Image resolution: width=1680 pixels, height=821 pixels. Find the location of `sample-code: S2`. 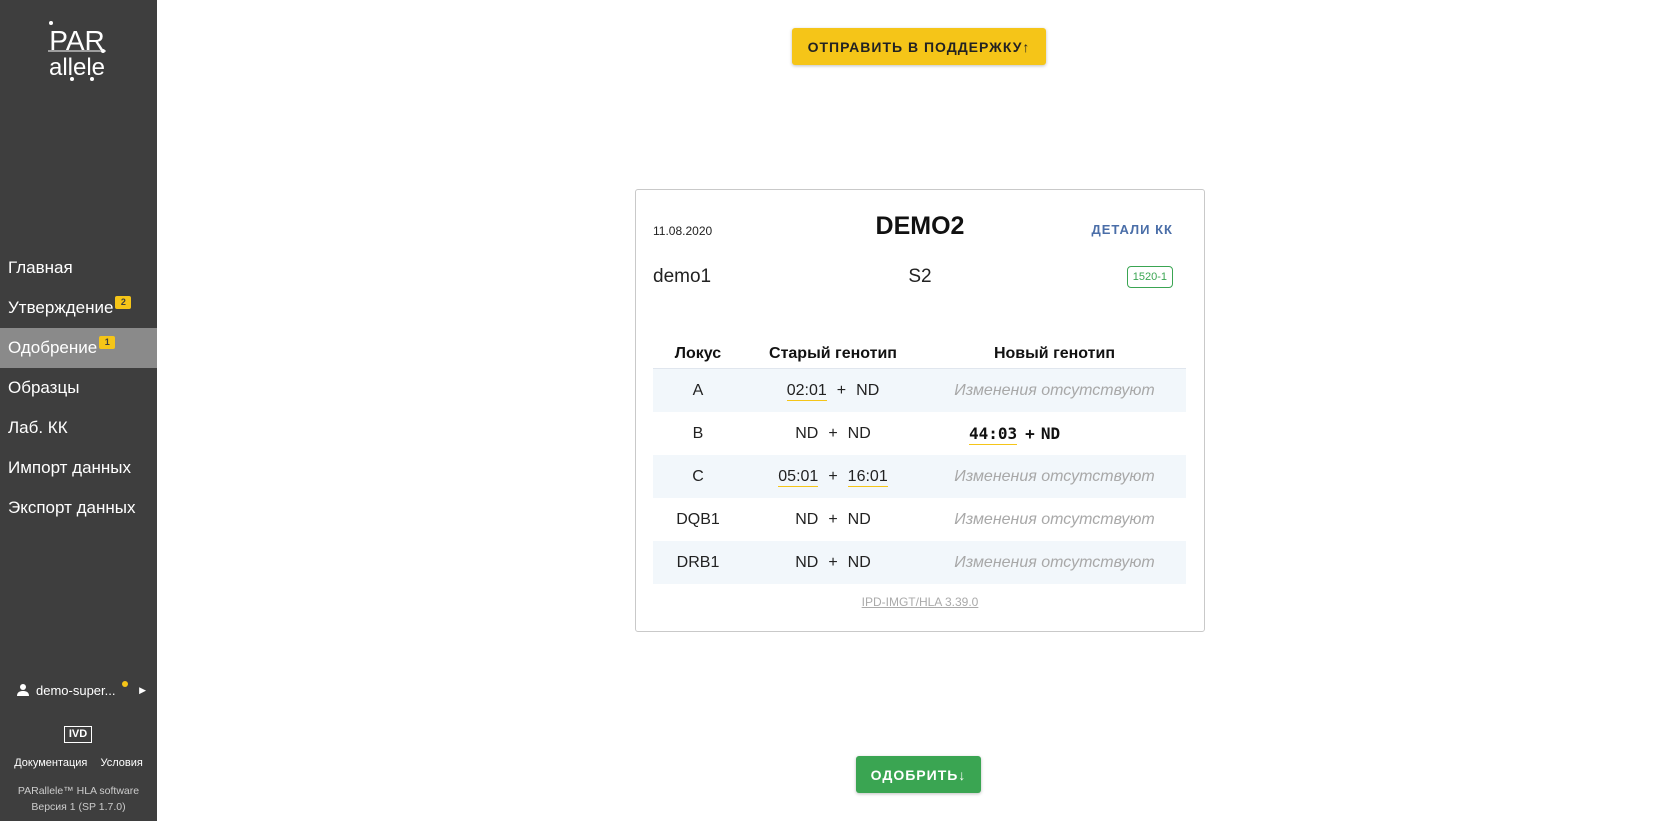

sample-code: S2 is located at coordinates (920, 276).